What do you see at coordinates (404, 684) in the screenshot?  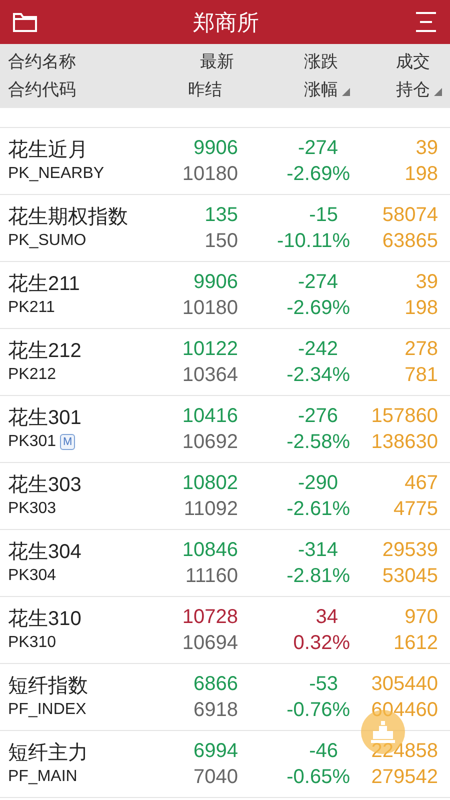 I see `volume: 305440` at bounding box center [404, 684].